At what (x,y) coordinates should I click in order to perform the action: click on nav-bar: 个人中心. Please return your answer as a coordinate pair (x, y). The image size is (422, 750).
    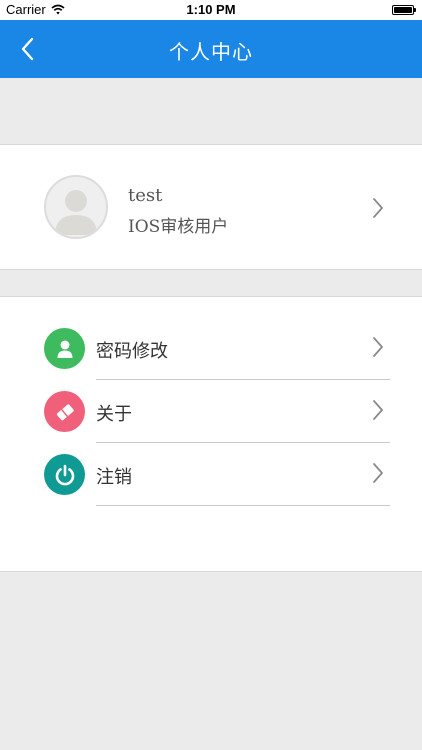
    Looking at the image, I should click on (211, 49).